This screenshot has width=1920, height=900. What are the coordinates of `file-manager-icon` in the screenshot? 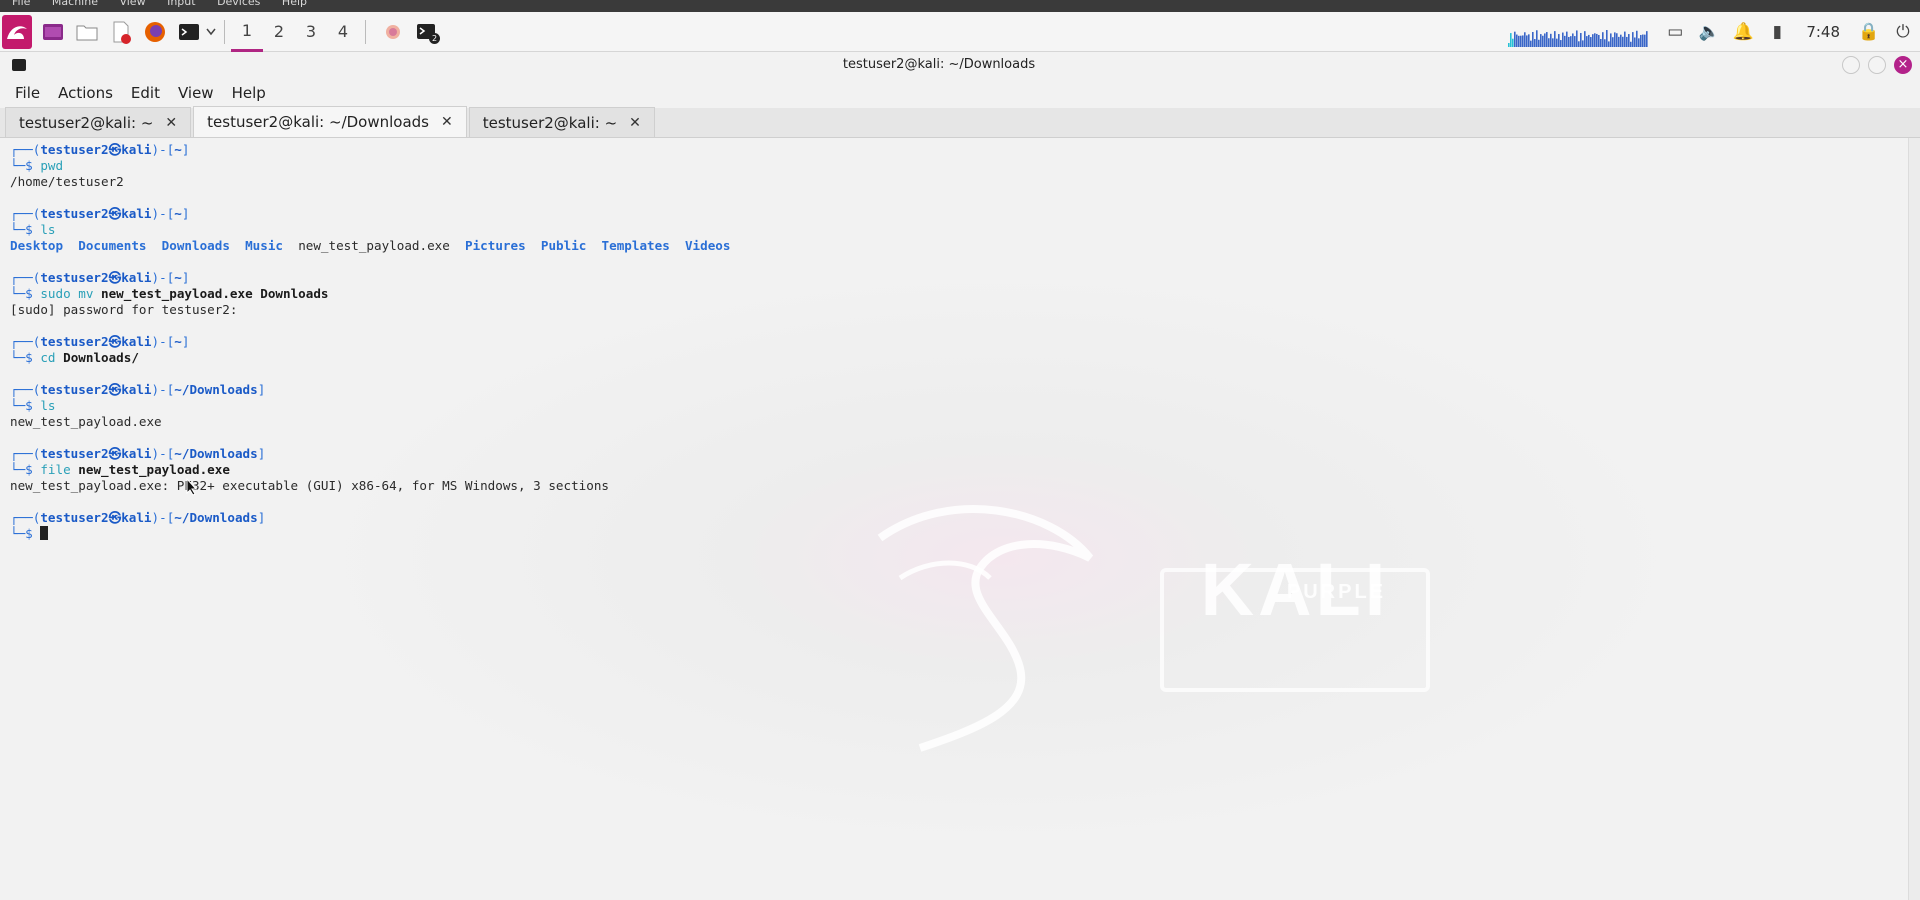 It's located at (87, 32).